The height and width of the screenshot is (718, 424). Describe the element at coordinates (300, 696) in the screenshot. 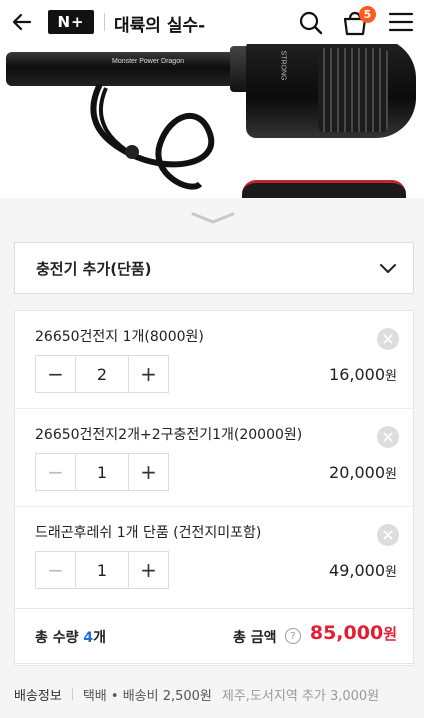

I see `shipping-extra-fee: 제주,도서지역 추가 3,000원` at that location.